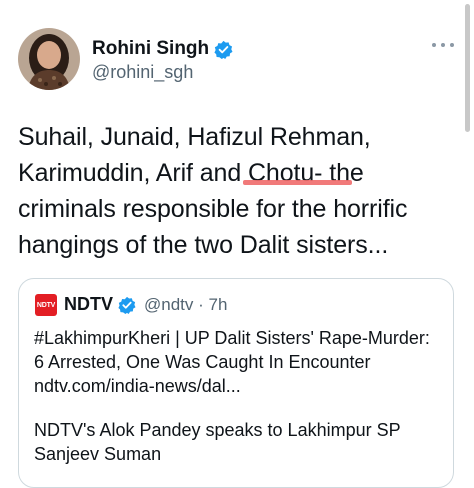  I want to click on avatar, so click(49, 59).